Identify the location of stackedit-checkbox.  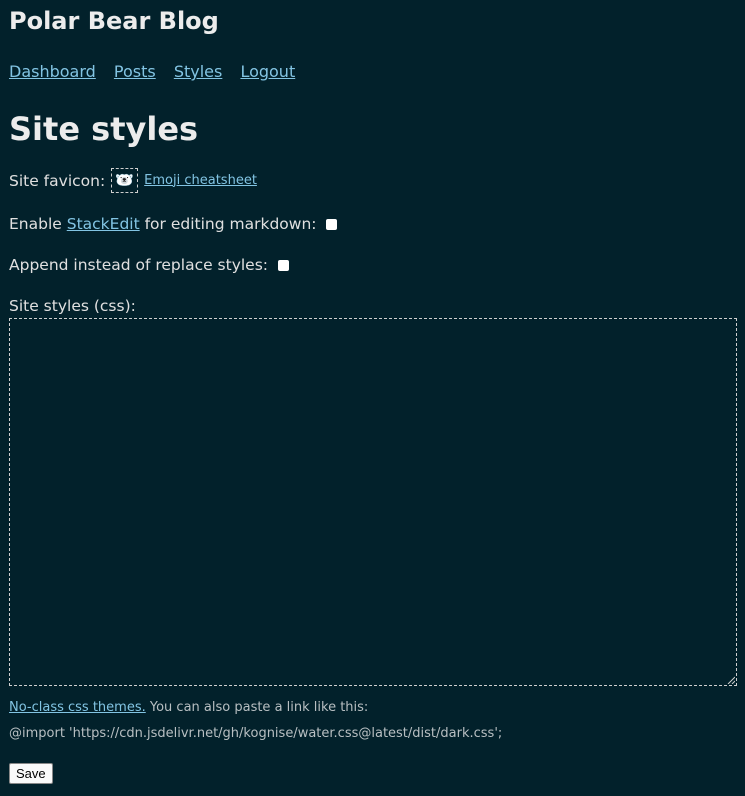
(332, 224).